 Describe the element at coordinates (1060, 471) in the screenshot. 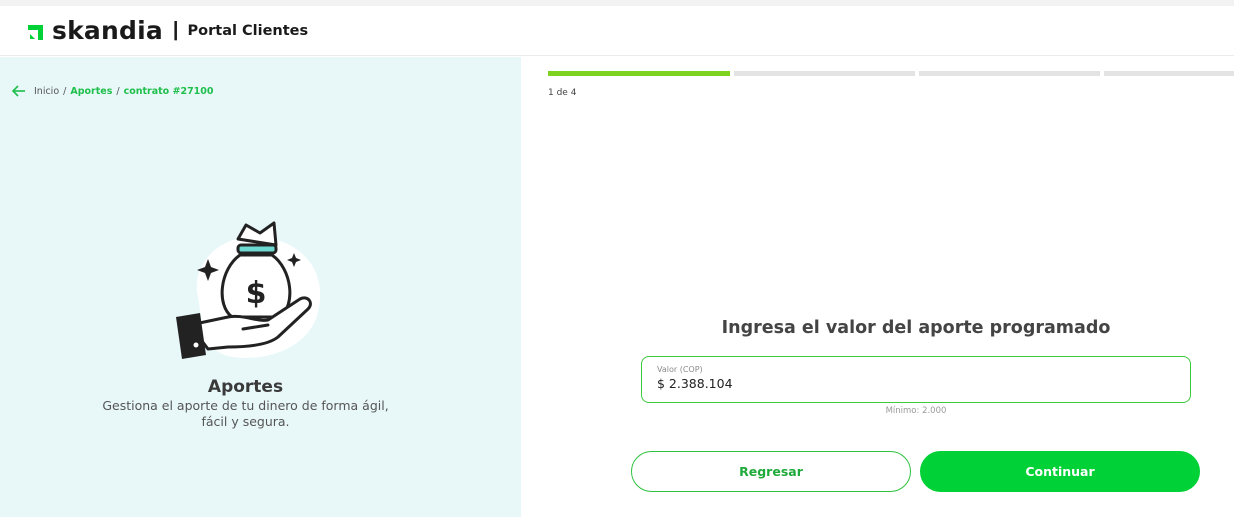

I see `continue-button: Continuar` at that location.